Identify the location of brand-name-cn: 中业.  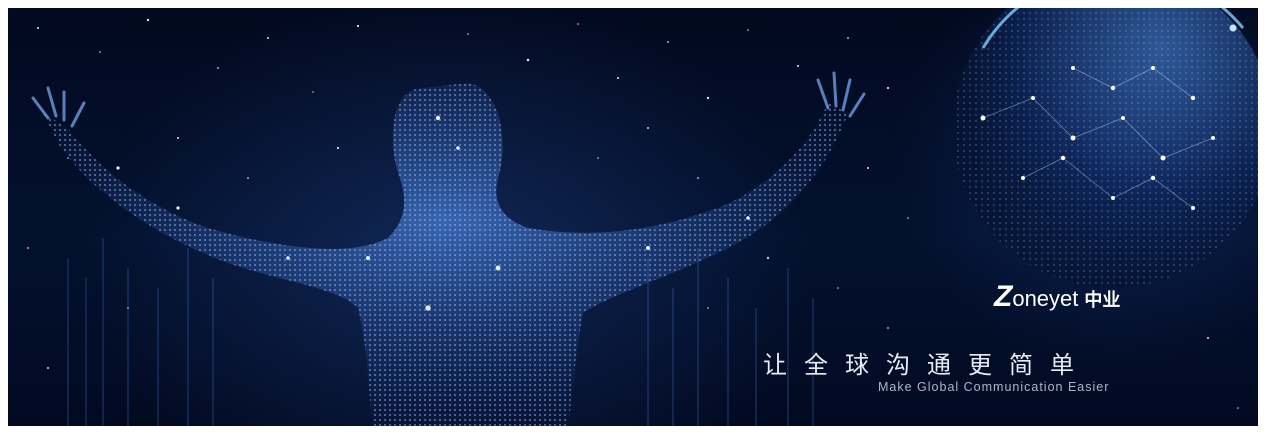
(1102, 300).